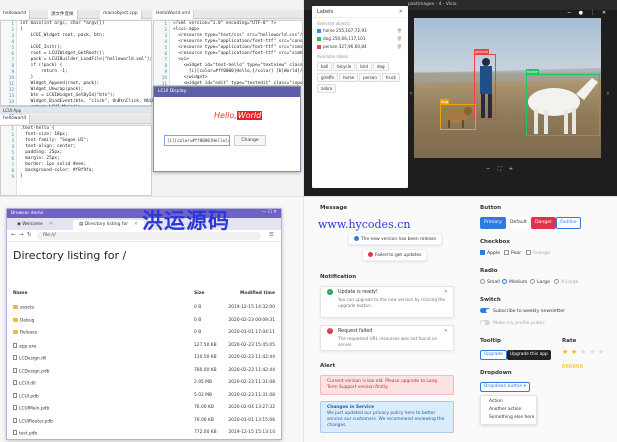 Image resolution: width=617 pixels, height=442 pixels. What do you see at coordinates (364, 66) in the screenshot?
I see `label-tag: bird` at bounding box center [364, 66].